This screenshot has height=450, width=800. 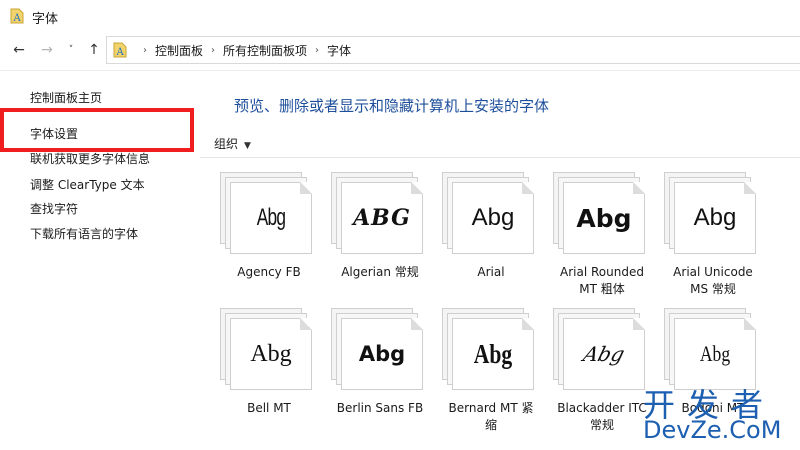 What do you see at coordinates (602, 272) in the screenshot?
I see `font-name-line: Arial Rounded` at bounding box center [602, 272].